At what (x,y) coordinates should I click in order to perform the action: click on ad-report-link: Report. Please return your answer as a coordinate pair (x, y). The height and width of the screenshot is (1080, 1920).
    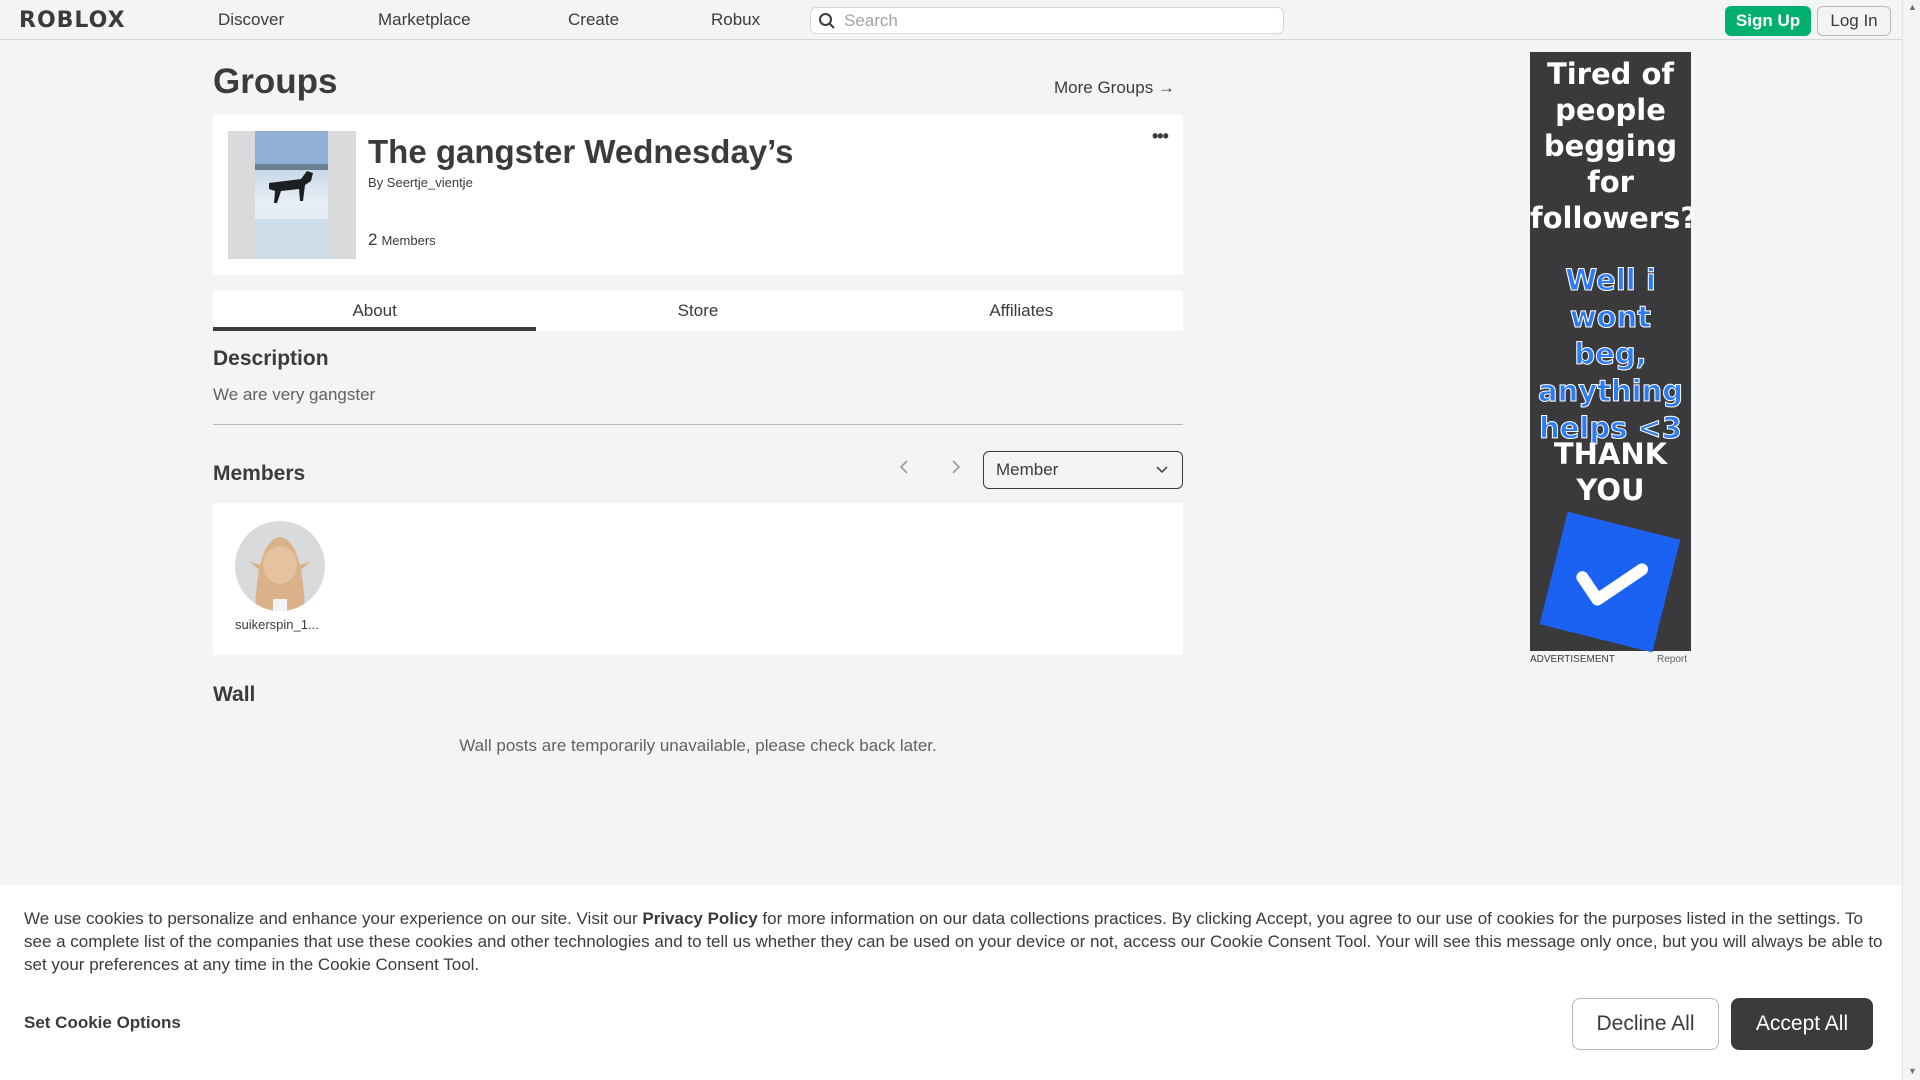
    Looking at the image, I should click on (1672, 659).